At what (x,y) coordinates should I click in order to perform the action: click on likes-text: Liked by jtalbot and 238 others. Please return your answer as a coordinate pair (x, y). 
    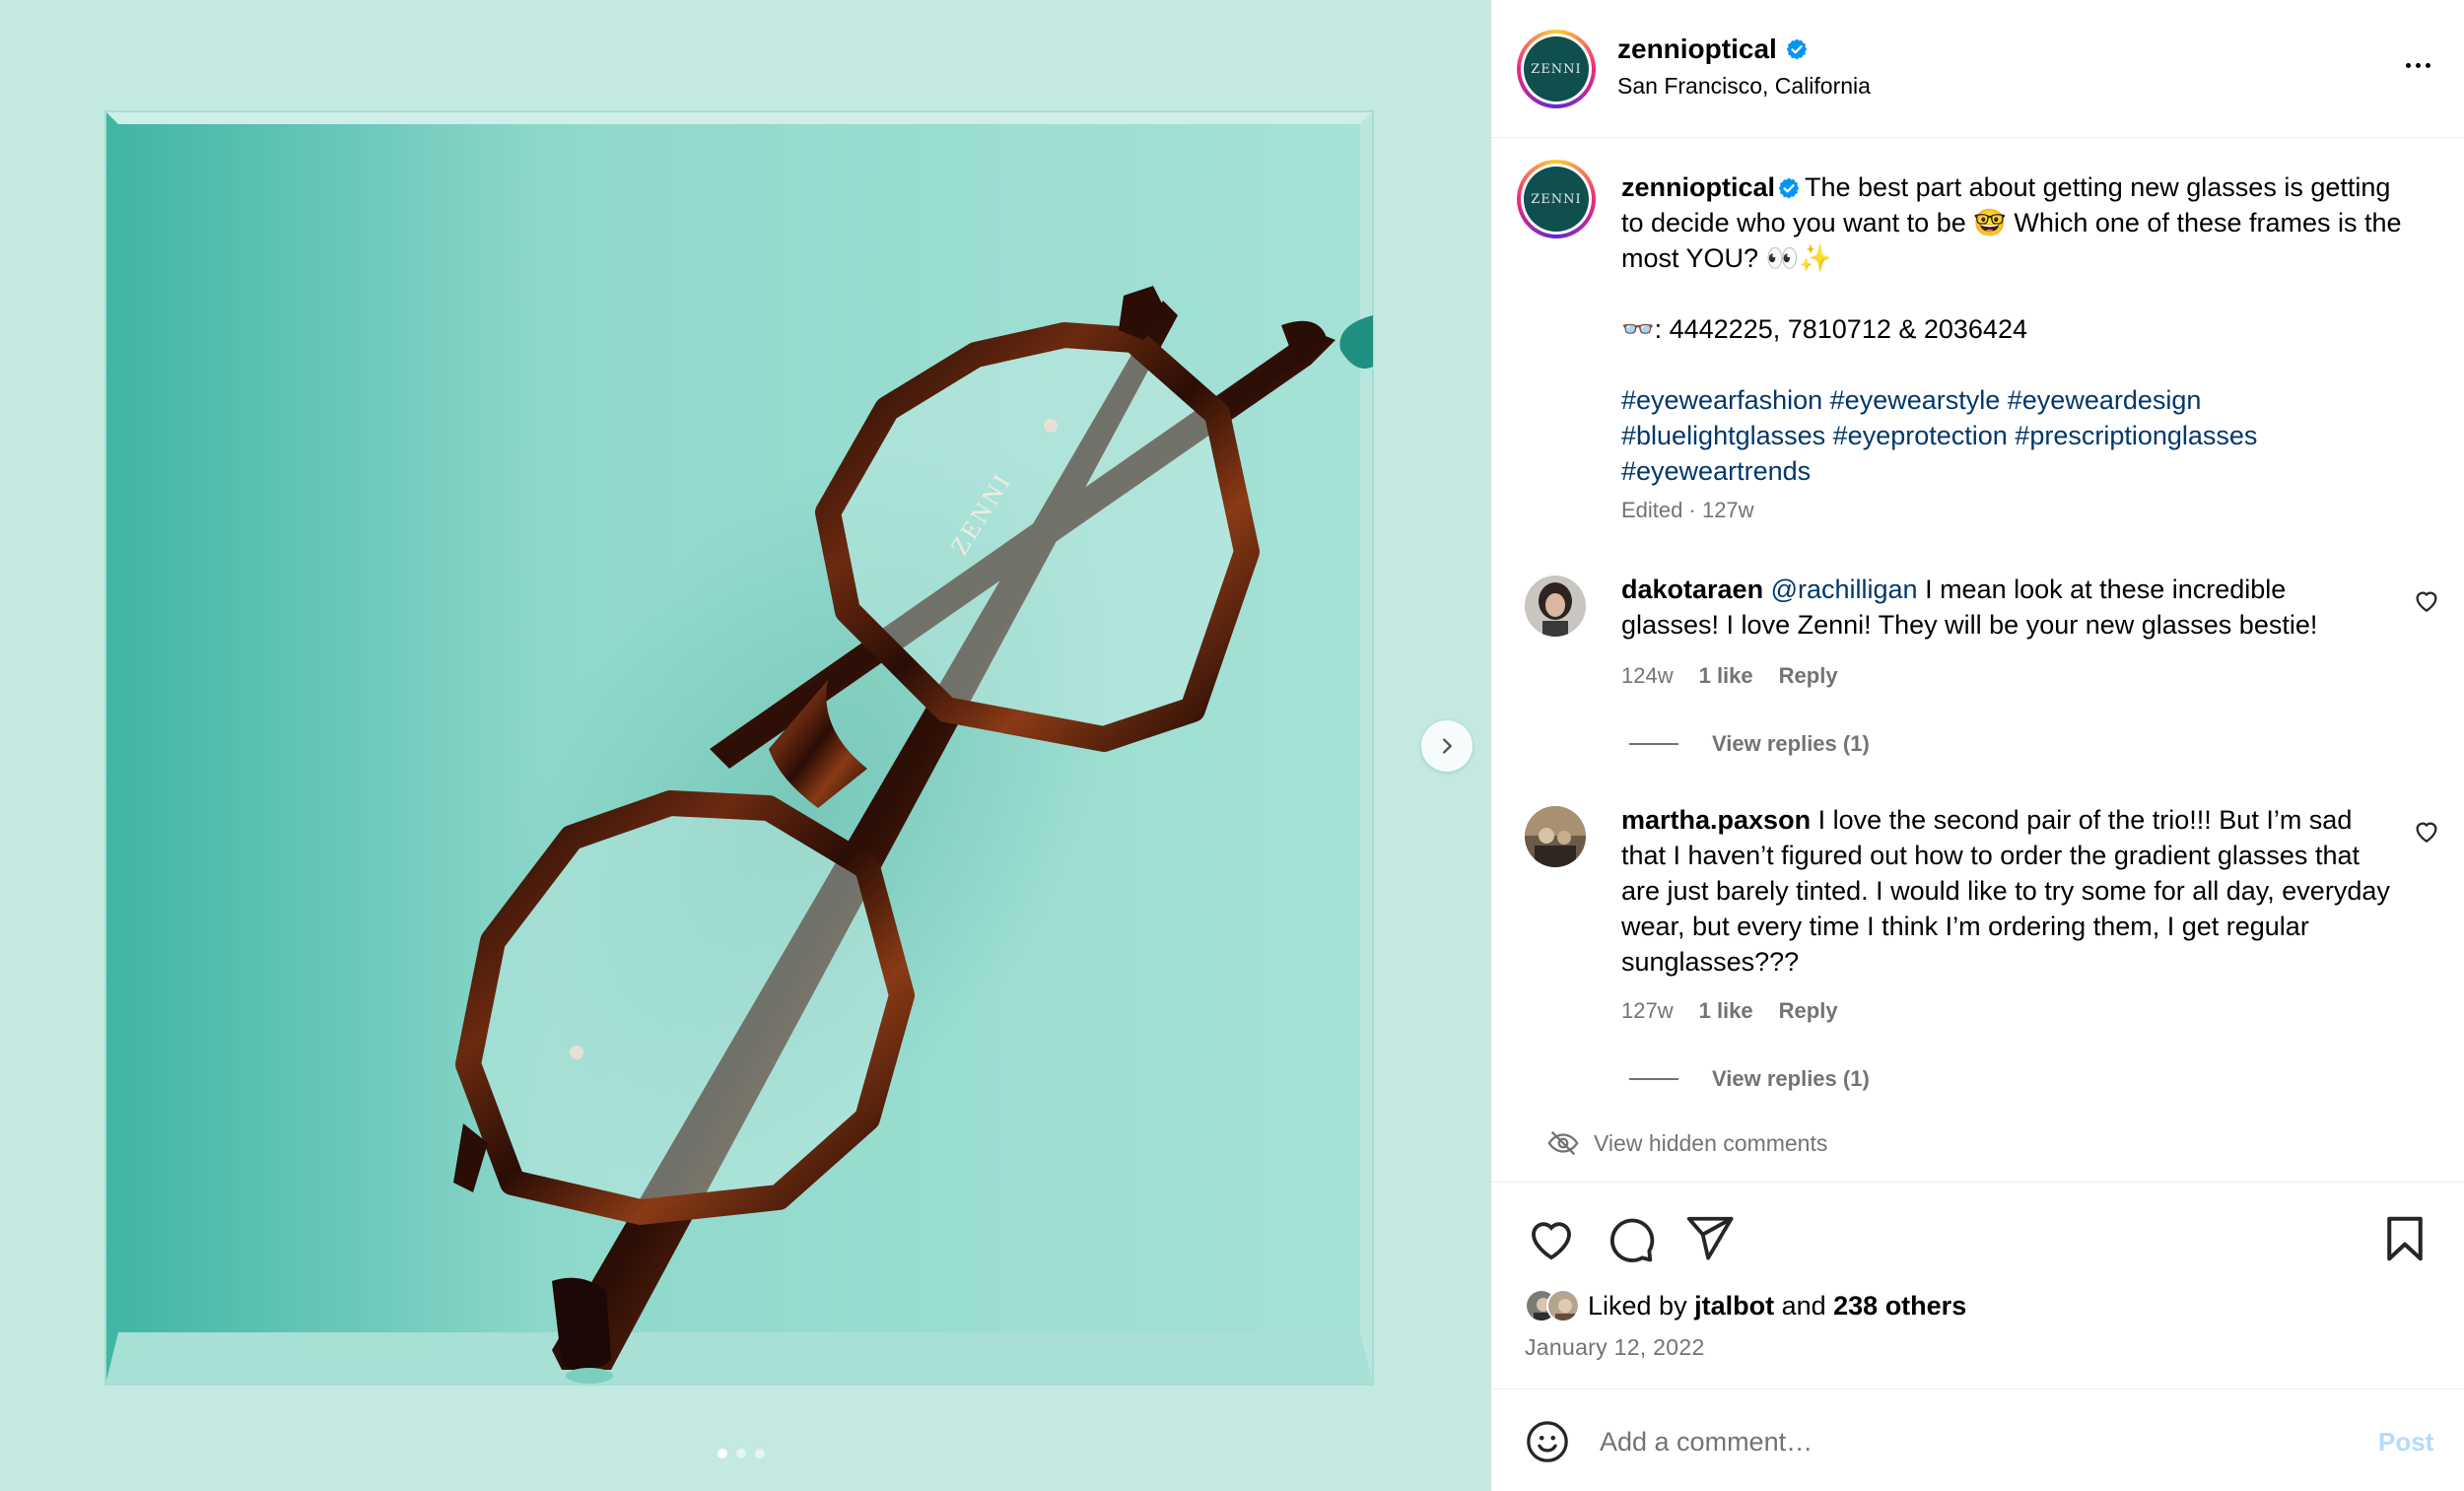
    Looking at the image, I should click on (1777, 1306).